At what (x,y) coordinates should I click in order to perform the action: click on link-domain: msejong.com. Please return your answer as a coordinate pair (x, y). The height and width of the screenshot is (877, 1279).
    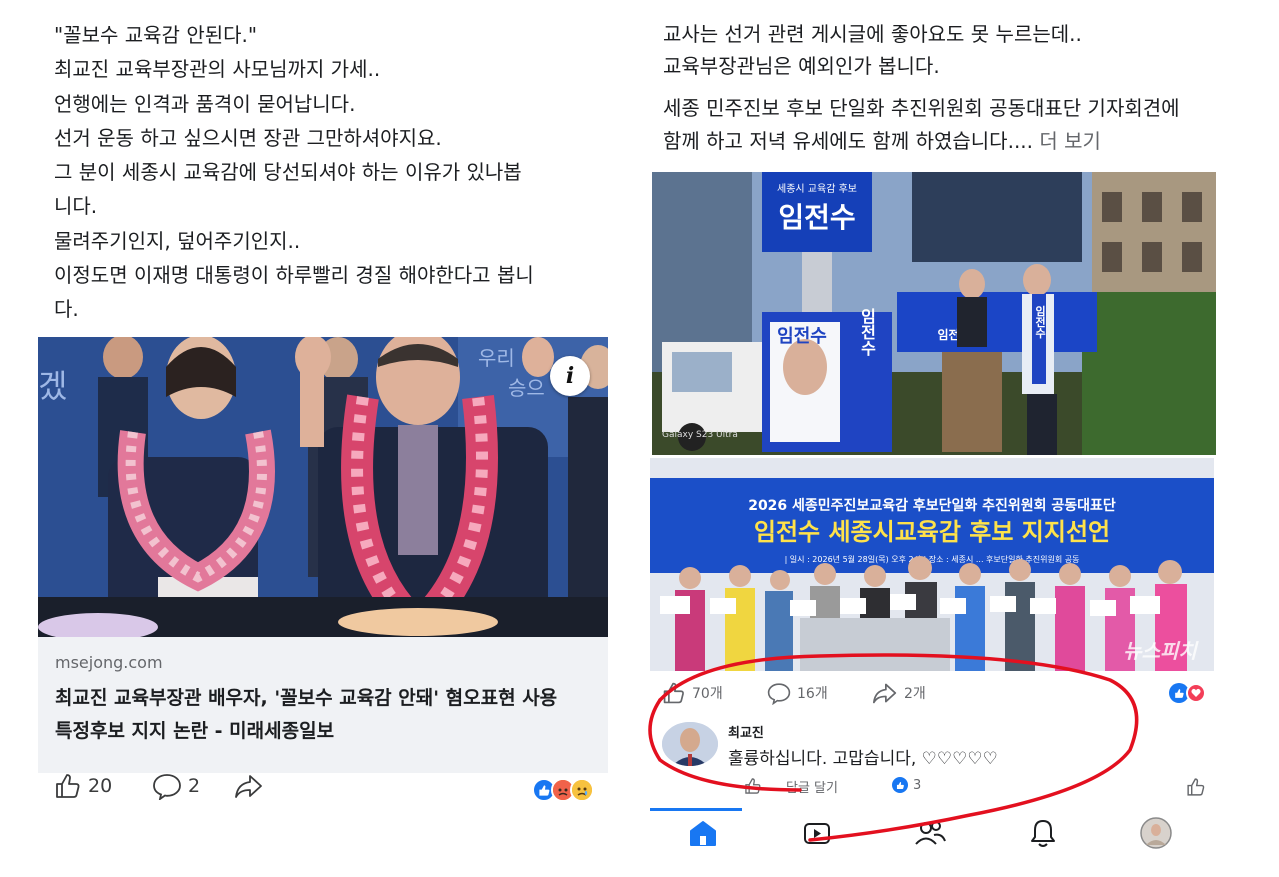
    Looking at the image, I should click on (109, 662).